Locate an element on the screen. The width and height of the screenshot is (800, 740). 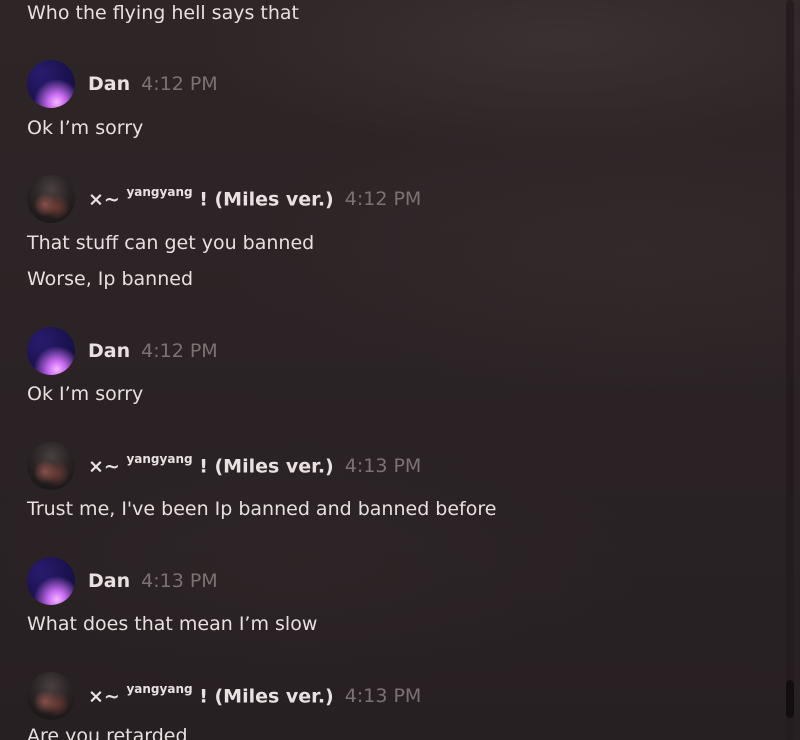
message-text: Who the flying hell says that is located at coordinates (163, 13).